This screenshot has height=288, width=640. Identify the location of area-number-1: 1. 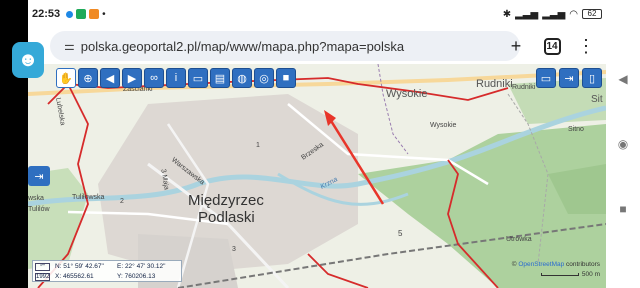
(258, 145).